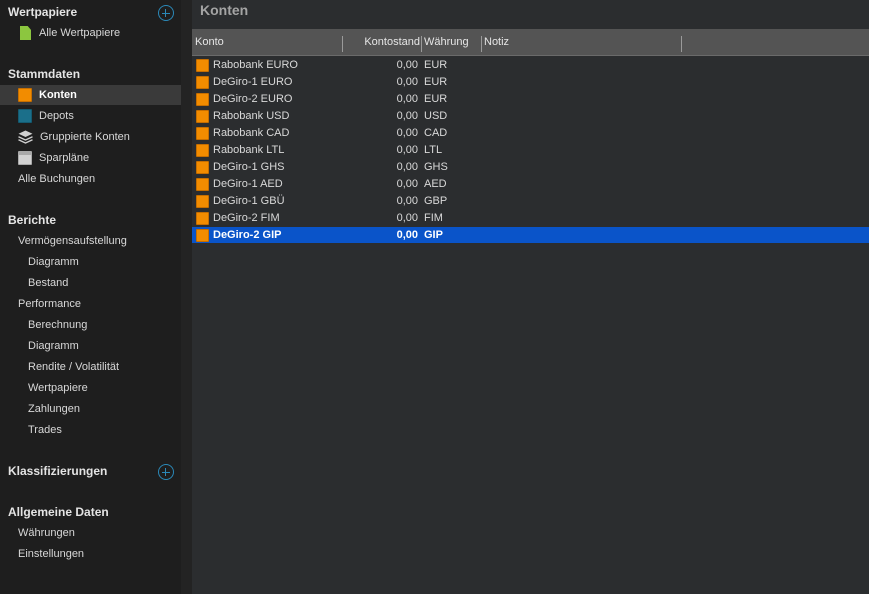 The height and width of the screenshot is (594, 869). I want to click on account-name: DeGiro-2 FIM, so click(246, 218).